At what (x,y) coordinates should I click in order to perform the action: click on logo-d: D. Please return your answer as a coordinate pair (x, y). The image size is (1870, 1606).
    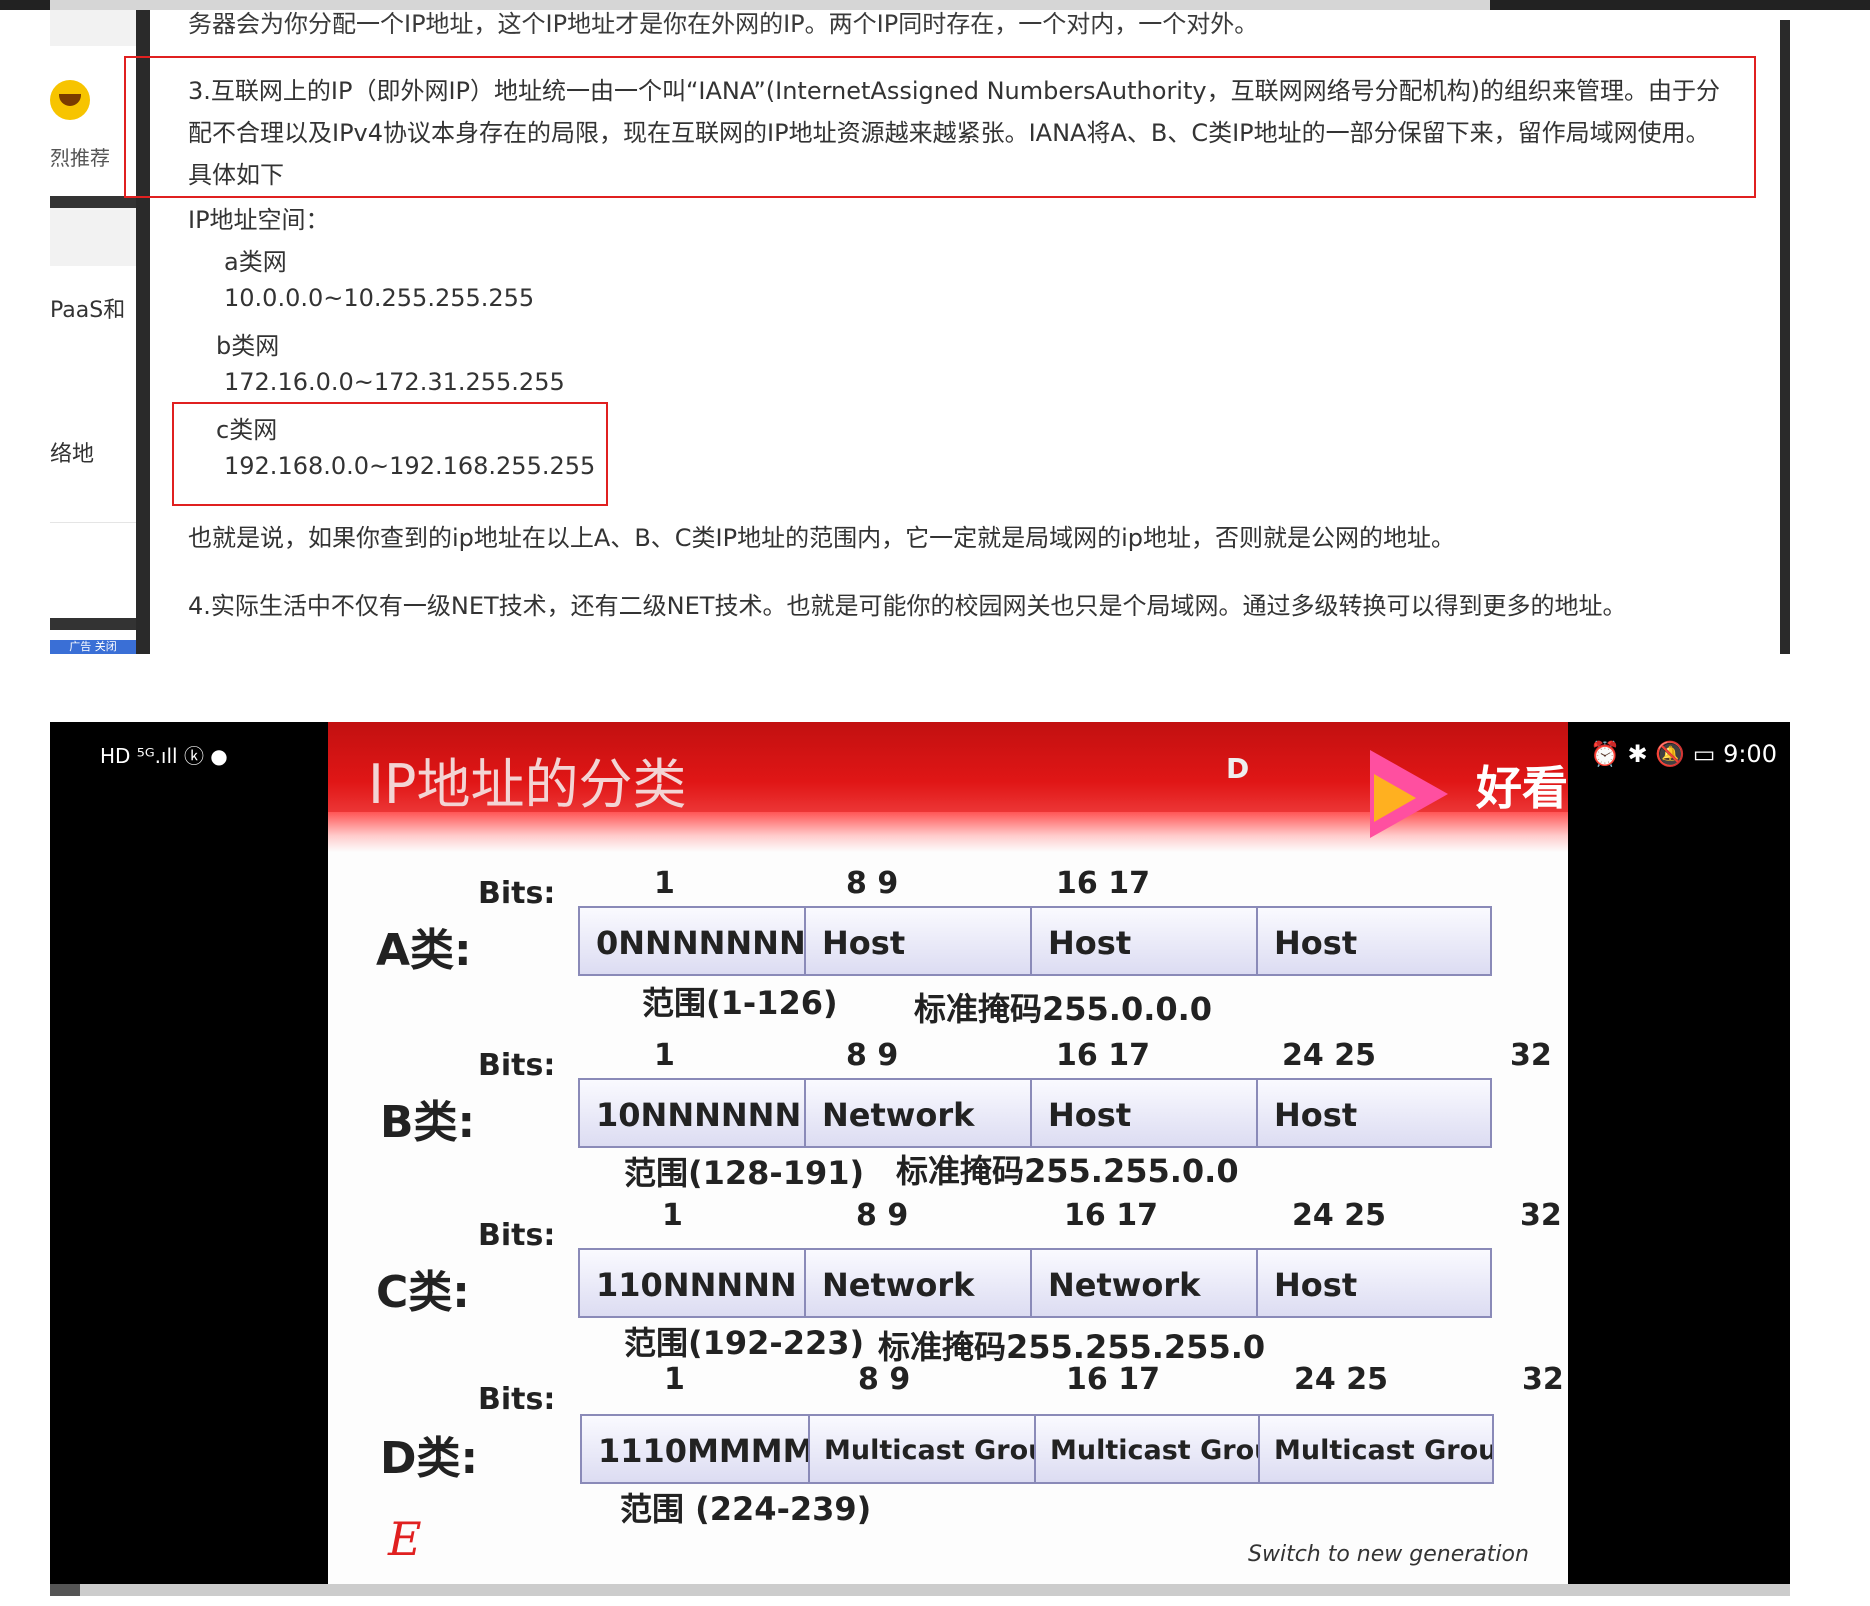
    Looking at the image, I should click on (1238, 768).